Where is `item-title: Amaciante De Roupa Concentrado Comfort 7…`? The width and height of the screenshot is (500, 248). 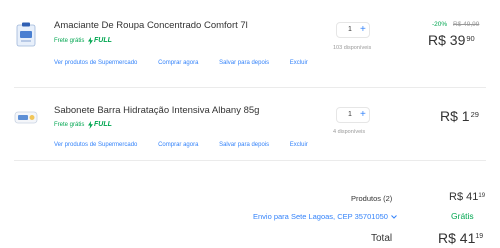
item-title: Amaciante De Roupa Concentrado Comfort 7… is located at coordinates (151, 25).